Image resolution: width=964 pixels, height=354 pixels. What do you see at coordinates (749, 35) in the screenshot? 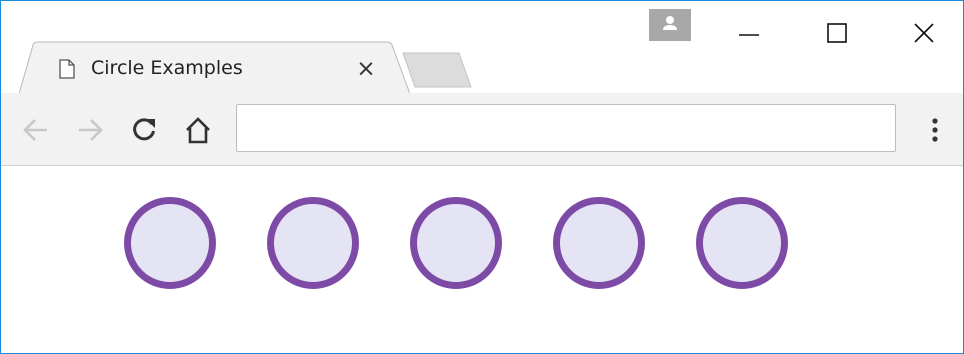
I see `minimize-icon` at bounding box center [749, 35].